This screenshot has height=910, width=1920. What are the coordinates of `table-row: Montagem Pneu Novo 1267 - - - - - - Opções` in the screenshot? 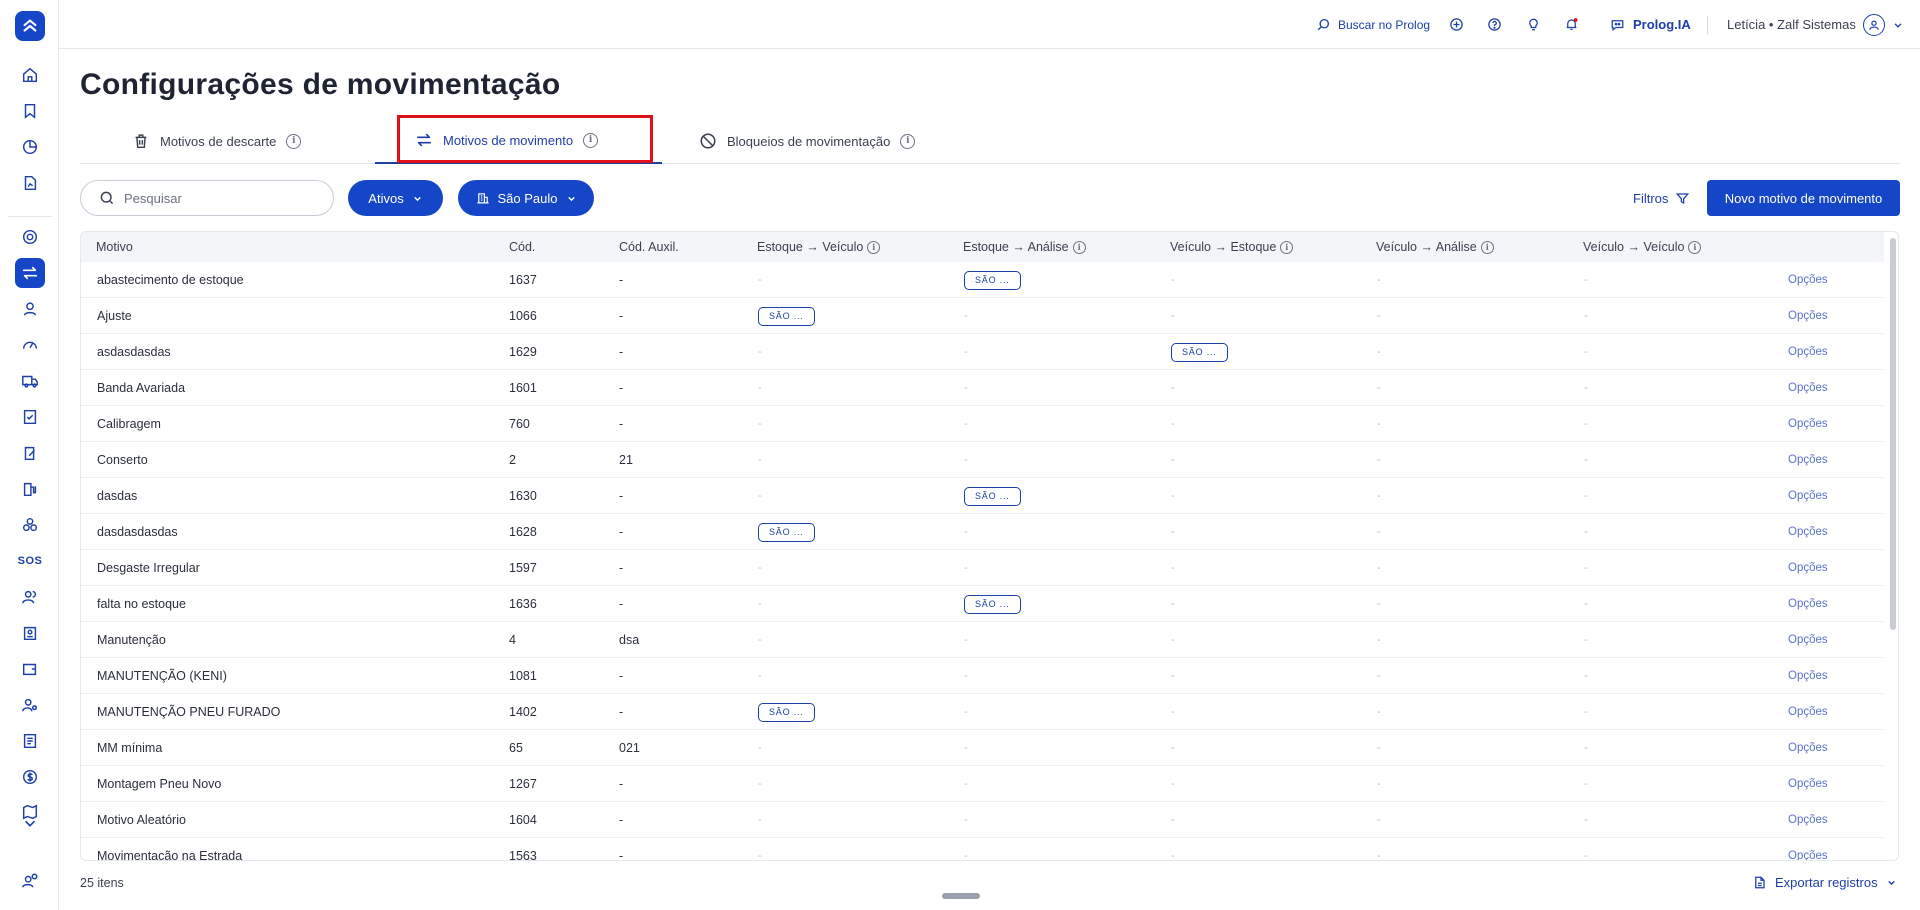 It's located at (982, 784).